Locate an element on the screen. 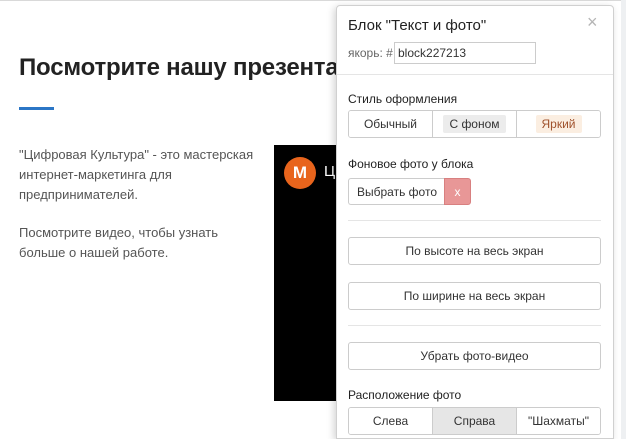 The image size is (626, 439). full-width-button: По ширине на весь экран is located at coordinates (474, 296).